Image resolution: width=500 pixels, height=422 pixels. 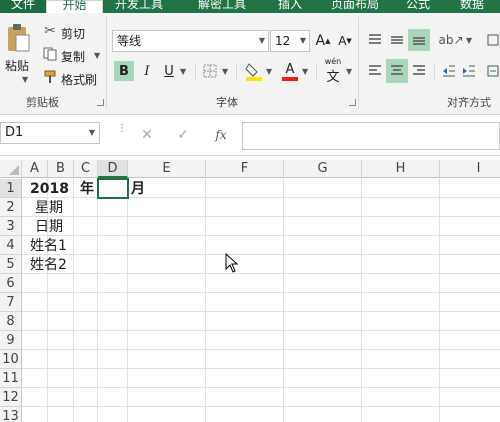 I want to click on font-color-icon: A, so click(x=290, y=72).